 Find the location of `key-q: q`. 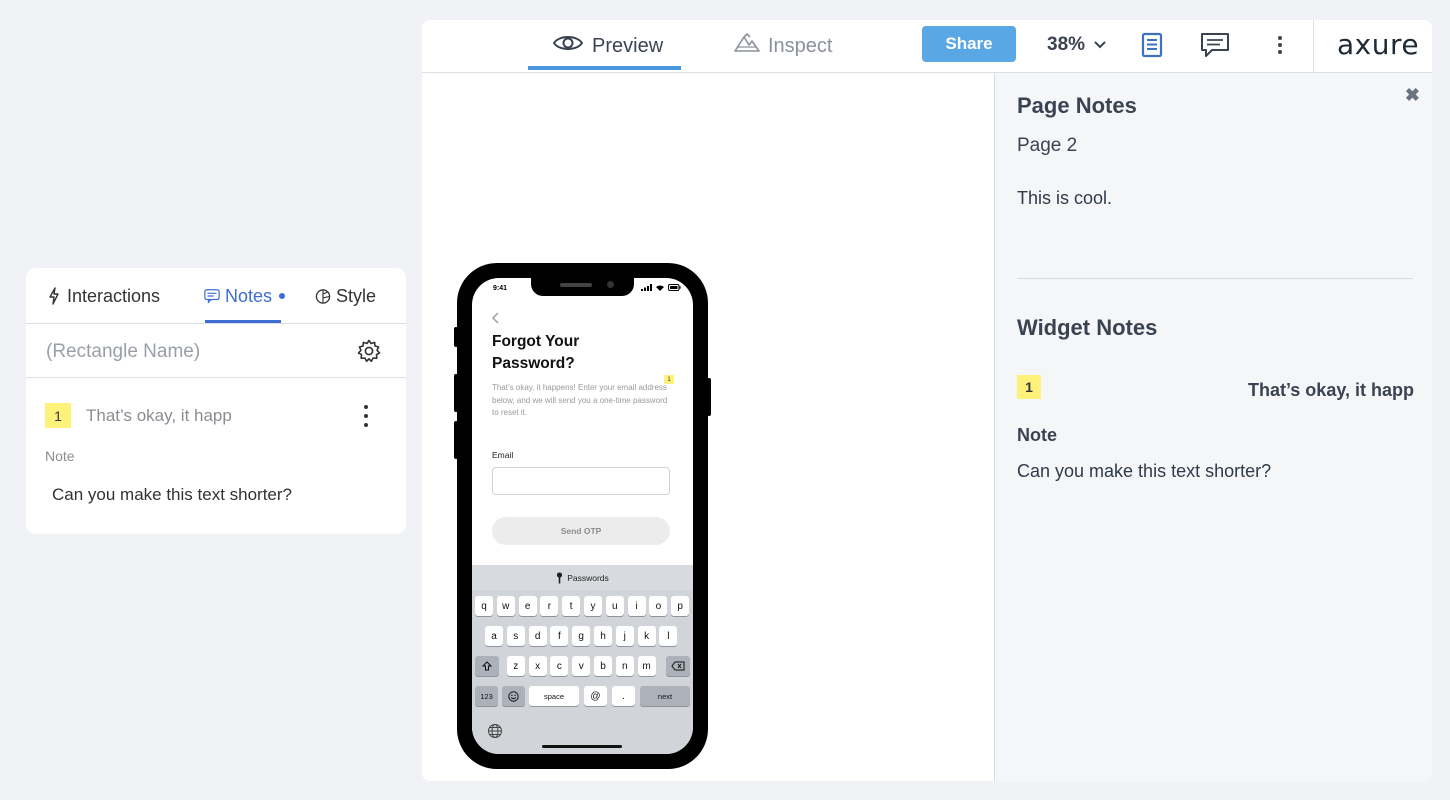

key-q: q is located at coordinates (484, 606).